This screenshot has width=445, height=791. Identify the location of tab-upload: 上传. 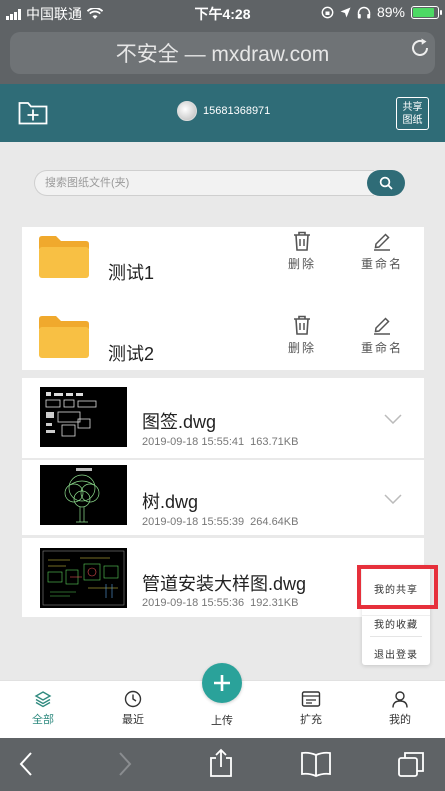
(222, 720).